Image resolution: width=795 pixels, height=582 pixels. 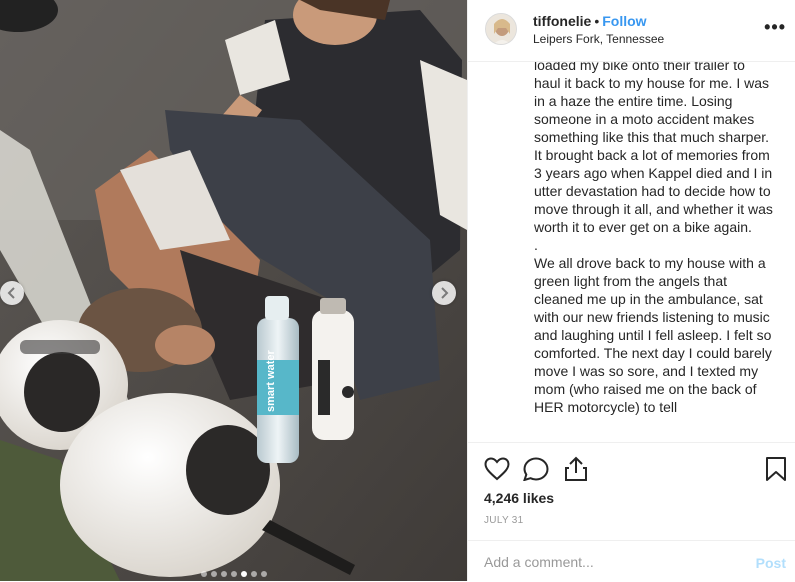 I want to click on post-date: JULY 31, so click(x=504, y=520).